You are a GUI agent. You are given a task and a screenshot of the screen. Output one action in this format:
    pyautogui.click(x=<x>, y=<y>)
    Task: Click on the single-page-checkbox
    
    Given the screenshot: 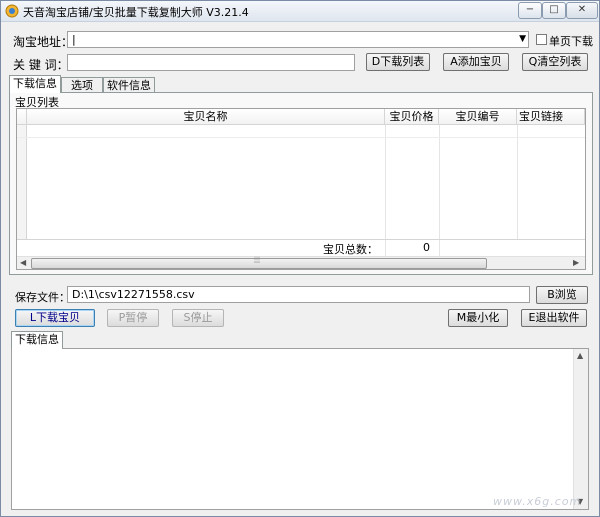 What is the action you would take?
    pyautogui.click(x=541, y=39)
    